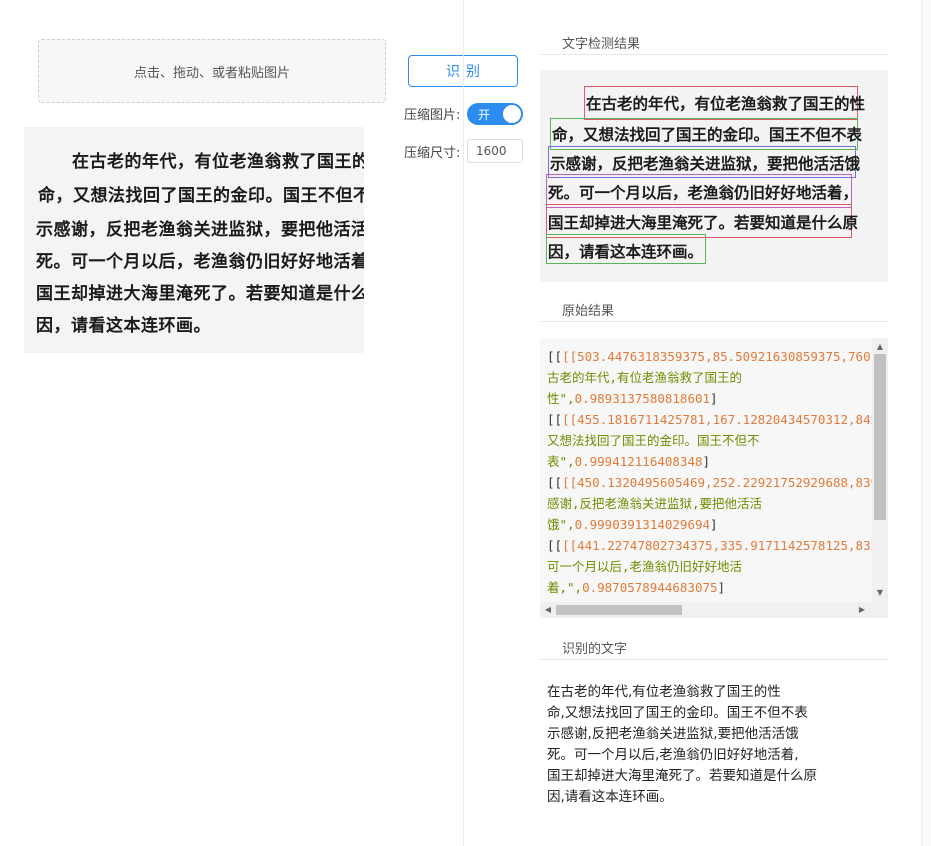 The height and width of the screenshot is (846, 931). Describe the element at coordinates (673, 734) in the screenshot. I see `recognized-line: 示感谢,反把老渔翁关进监狱,要把他活活饿` at that location.